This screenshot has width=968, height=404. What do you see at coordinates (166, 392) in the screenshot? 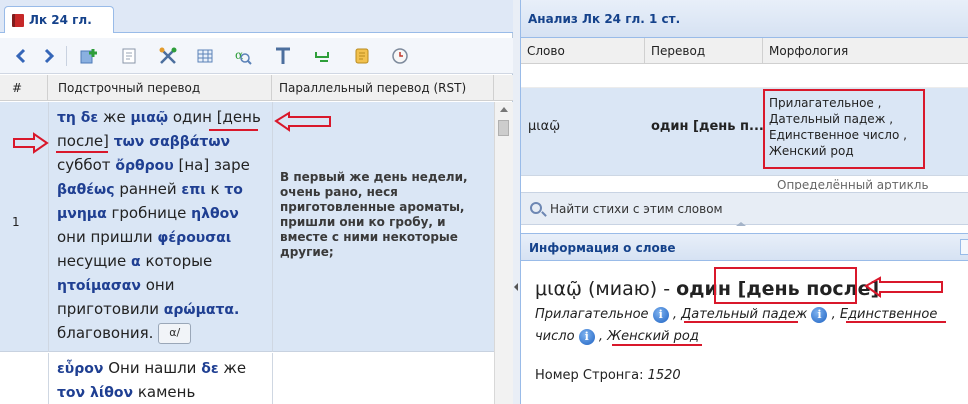
I see `rus-word: камень` at bounding box center [166, 392].